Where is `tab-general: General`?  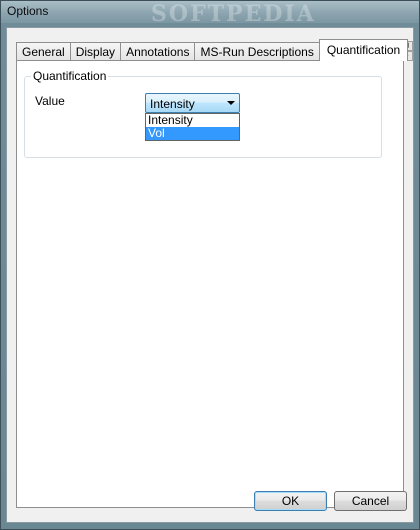
tab-general: General is located at coordinates (43, 51).